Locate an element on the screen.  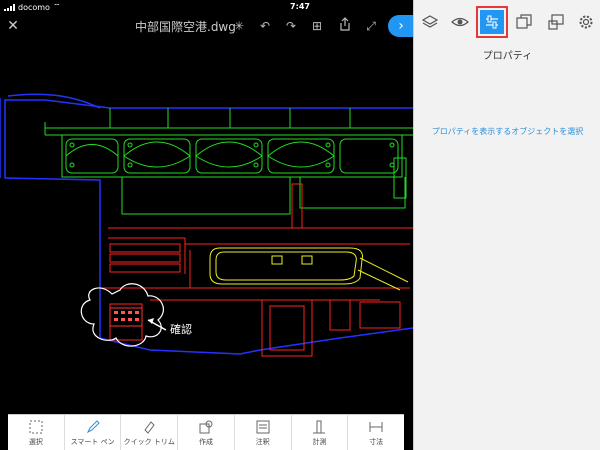
layers-icon is located at coordinates (430, 21).